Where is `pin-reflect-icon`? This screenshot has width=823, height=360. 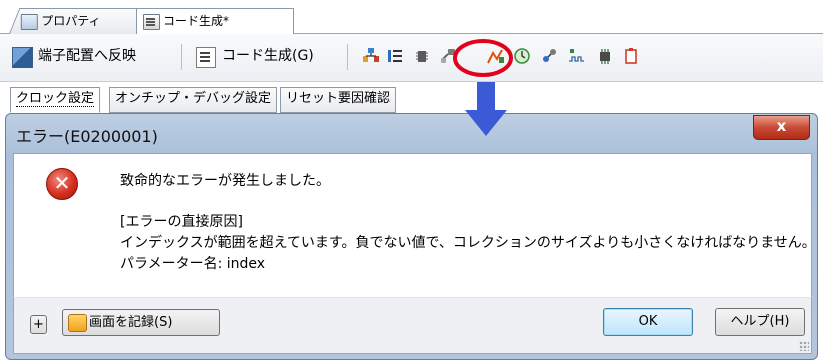 pin-reflect-icon is located at coordinates (22, 57).